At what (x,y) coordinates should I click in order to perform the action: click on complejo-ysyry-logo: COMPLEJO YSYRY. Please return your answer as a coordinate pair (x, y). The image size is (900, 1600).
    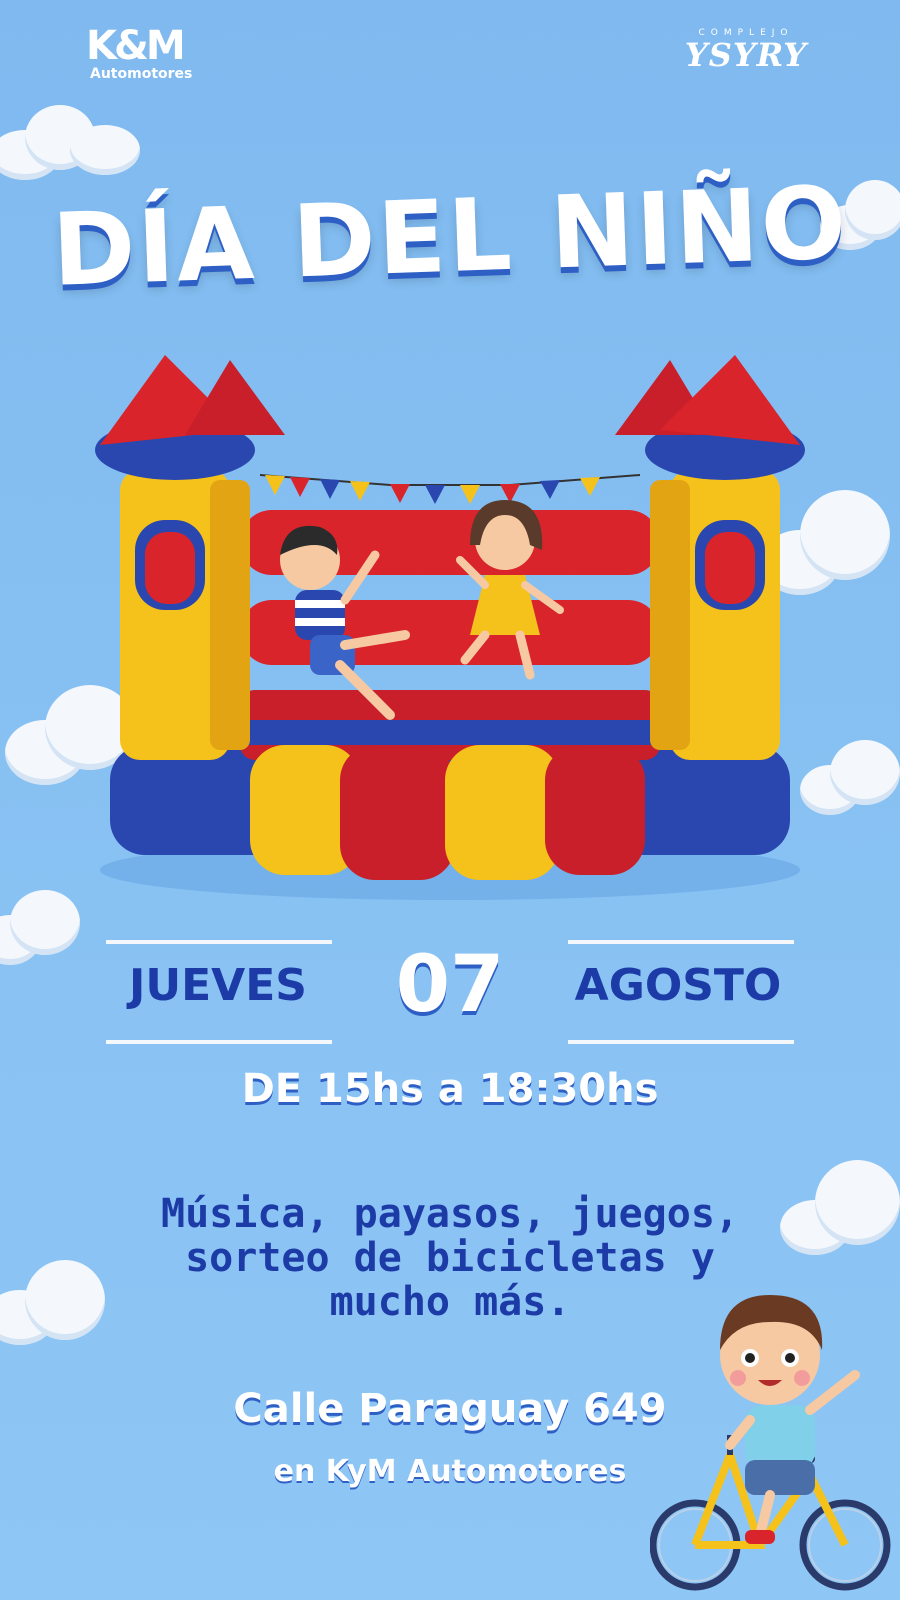
    Looking at the image, I should click on (746, 58).